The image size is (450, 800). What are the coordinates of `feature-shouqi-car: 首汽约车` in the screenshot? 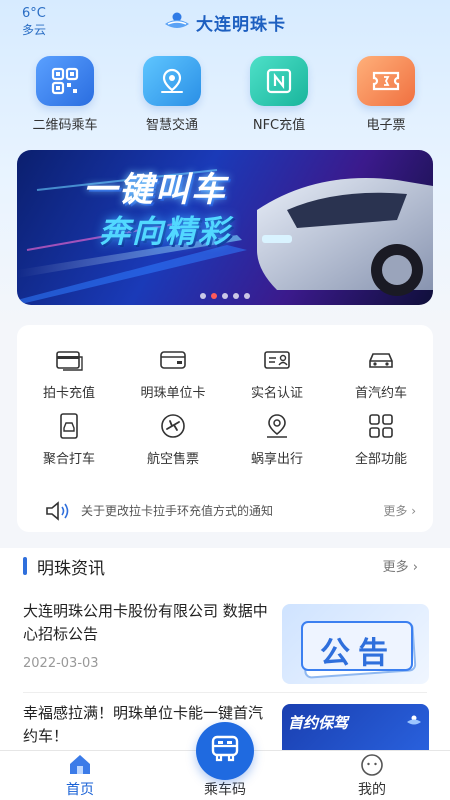 It's located at (381, 374).